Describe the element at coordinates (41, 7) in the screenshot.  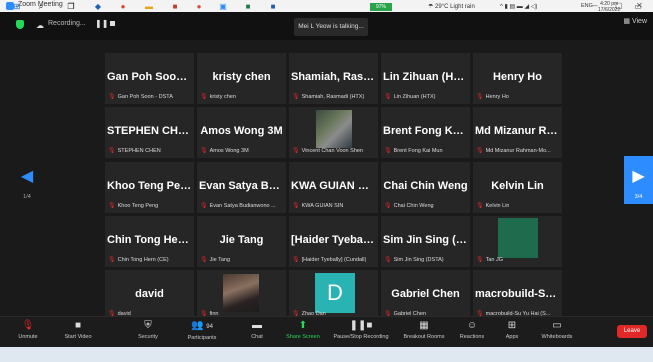
I see `search-icon: ⌕` at that location.